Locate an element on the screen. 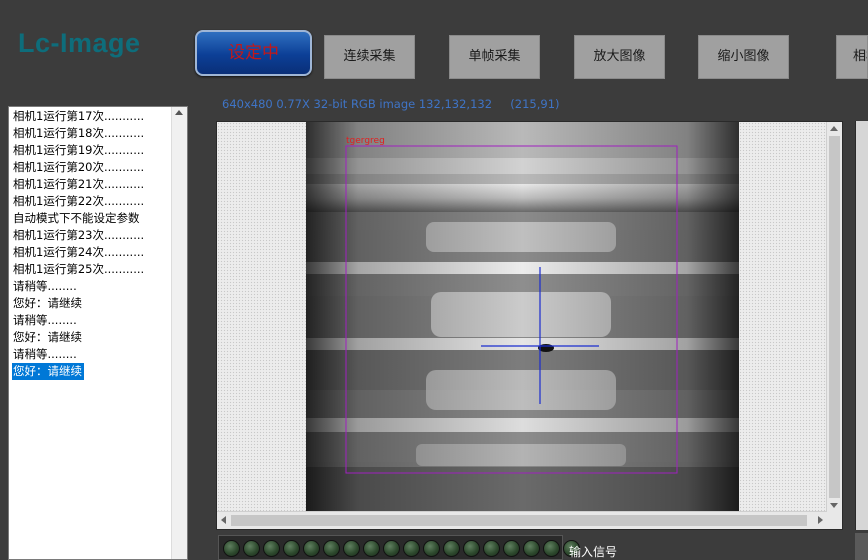 The height and width of the screenshot is (560, 868). zoom-out-button: 缩小图像 is located at coordinates (743, 57).